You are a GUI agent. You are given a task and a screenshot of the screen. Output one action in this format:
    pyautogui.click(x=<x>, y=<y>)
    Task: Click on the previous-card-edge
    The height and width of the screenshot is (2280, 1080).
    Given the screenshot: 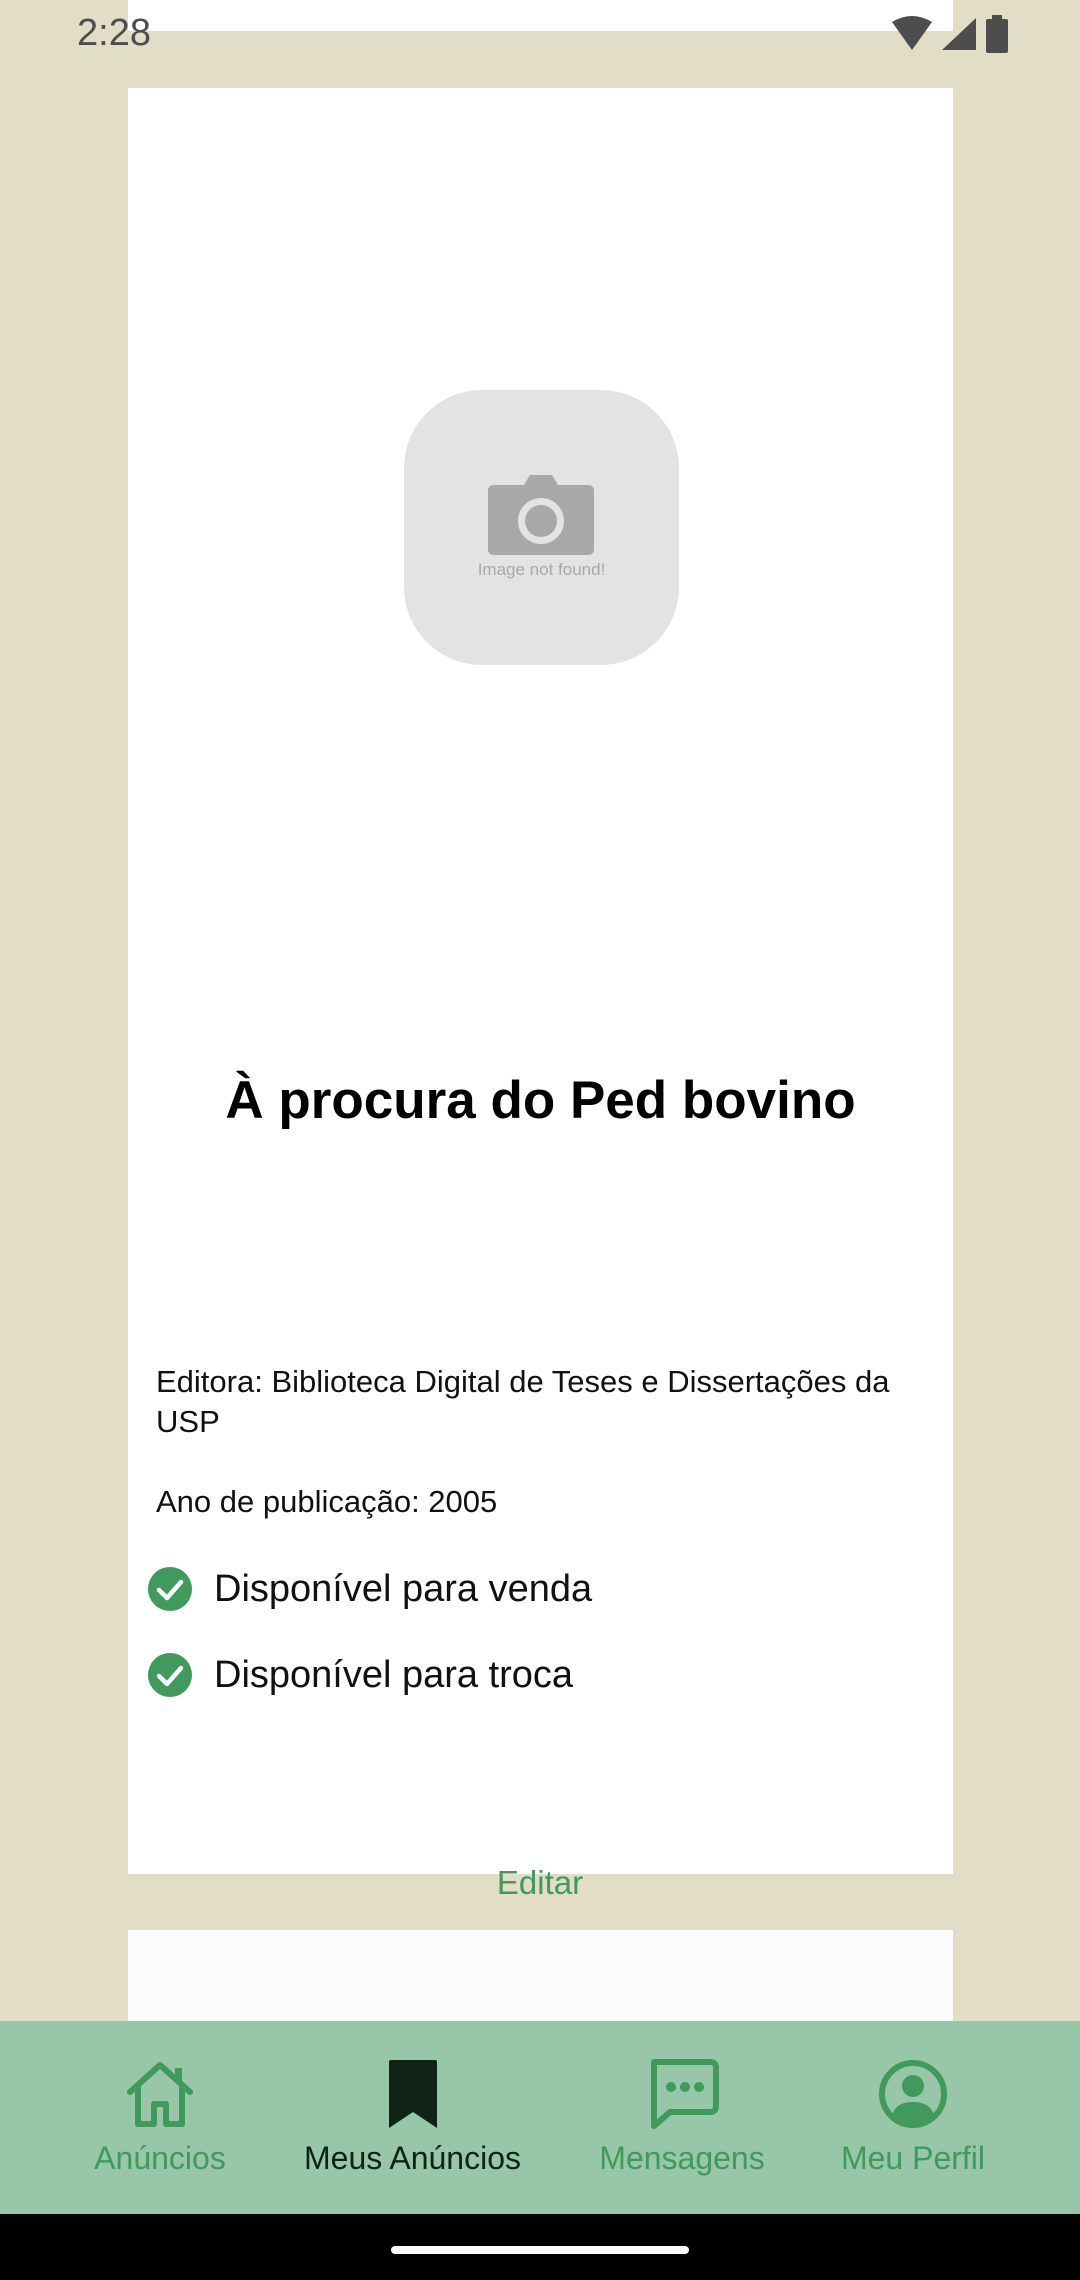 What is the action you would take?
    pyautogui.click(x=540, y=15)
    